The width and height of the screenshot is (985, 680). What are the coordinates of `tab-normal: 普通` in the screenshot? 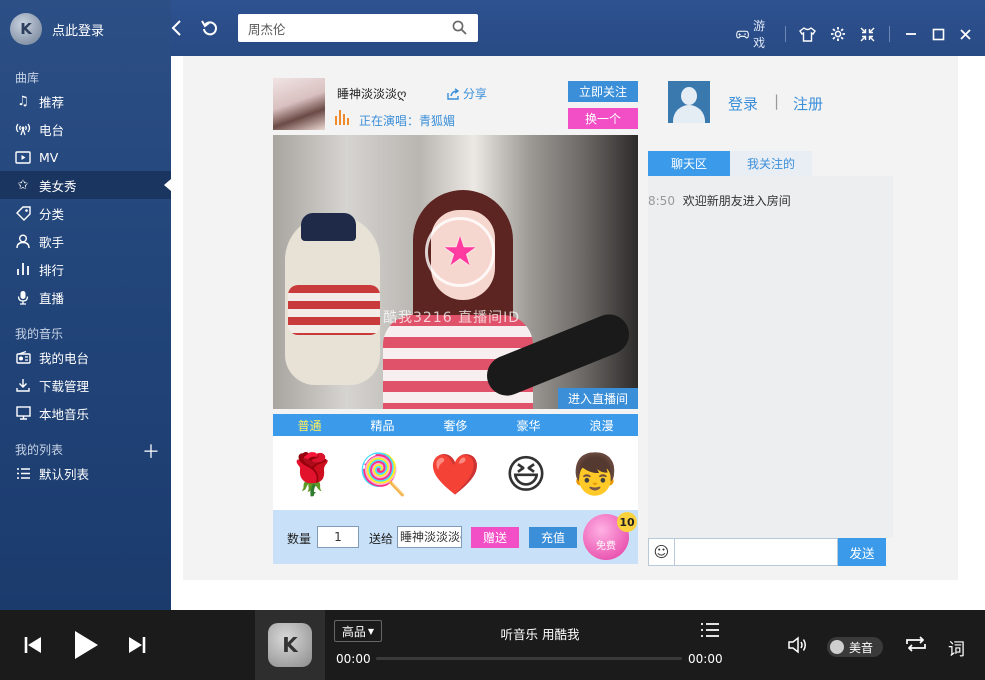 It's located at (309, 425).